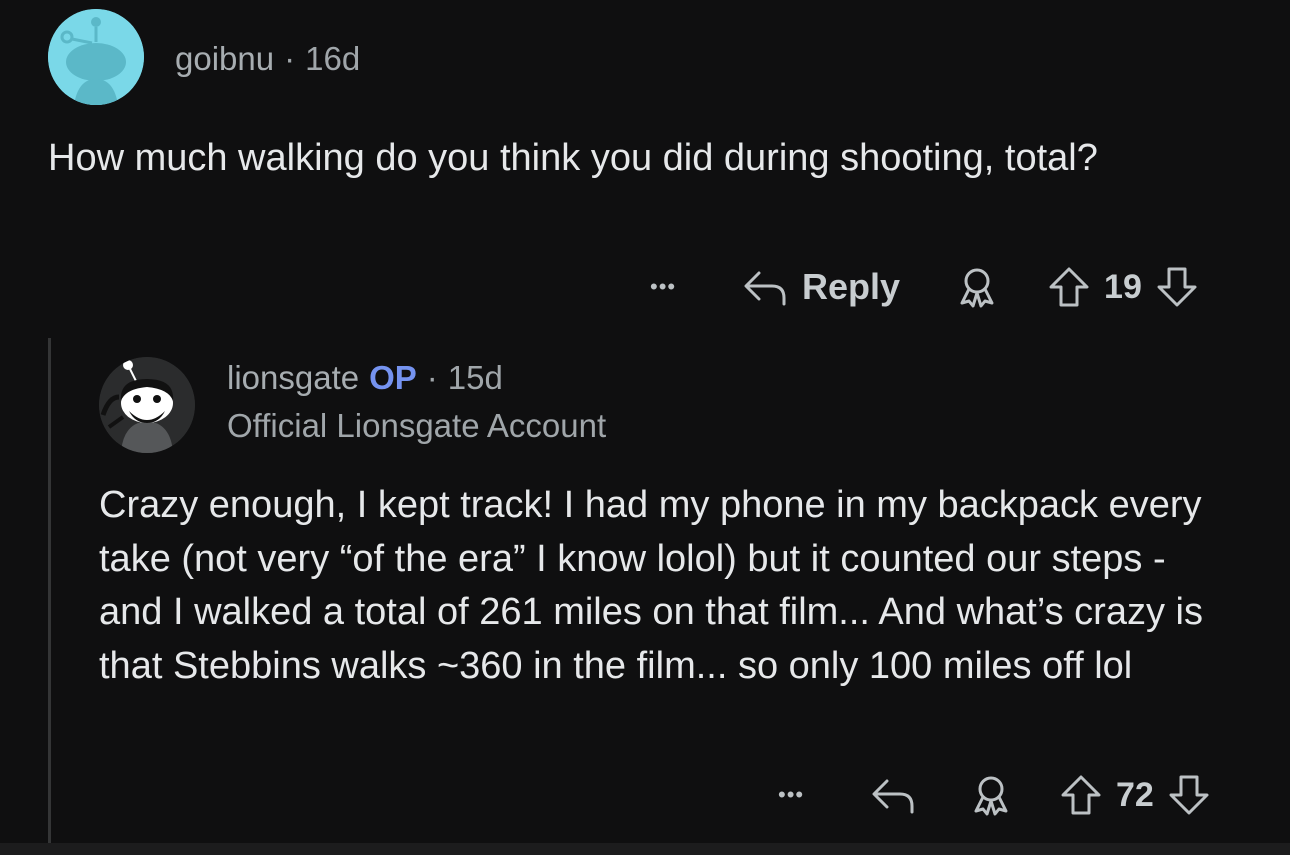 The width and height of the screenshot is (1290, 855). What do you see at coordinates (417, 425) in the screenshot?
I see `user-flair: Official Lionsgate Account` at bounding box center [417, 425].